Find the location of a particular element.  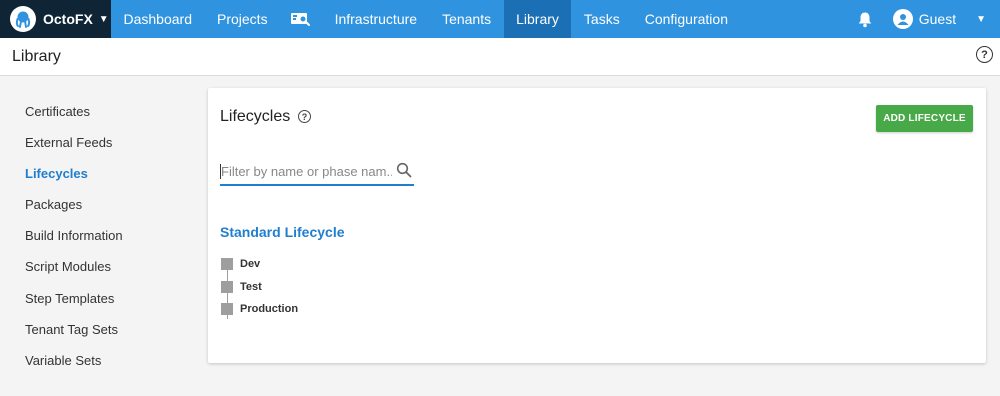

user-icon is located at coordinates (902, 19).